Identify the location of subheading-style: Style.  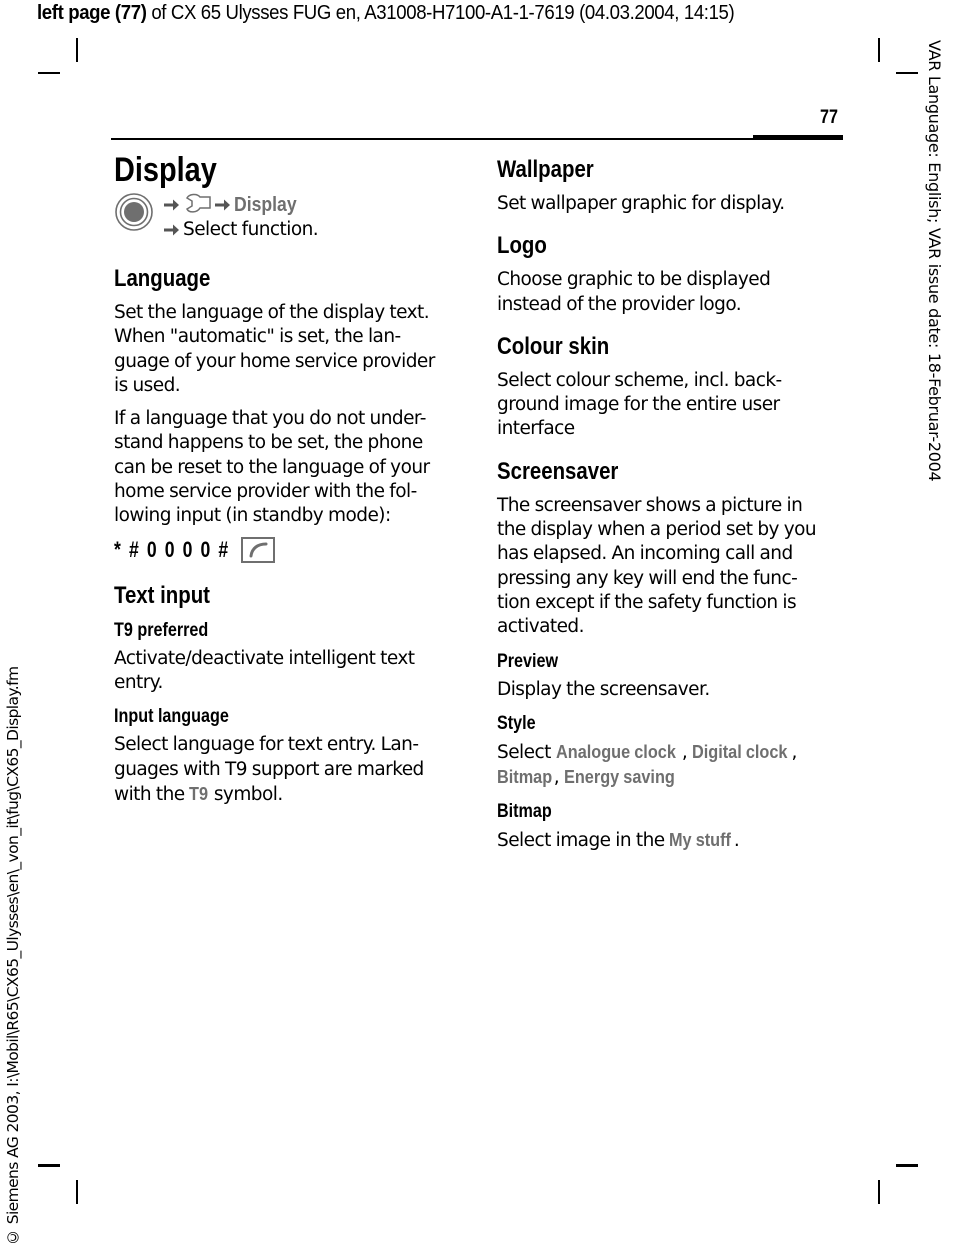
(516, 723).